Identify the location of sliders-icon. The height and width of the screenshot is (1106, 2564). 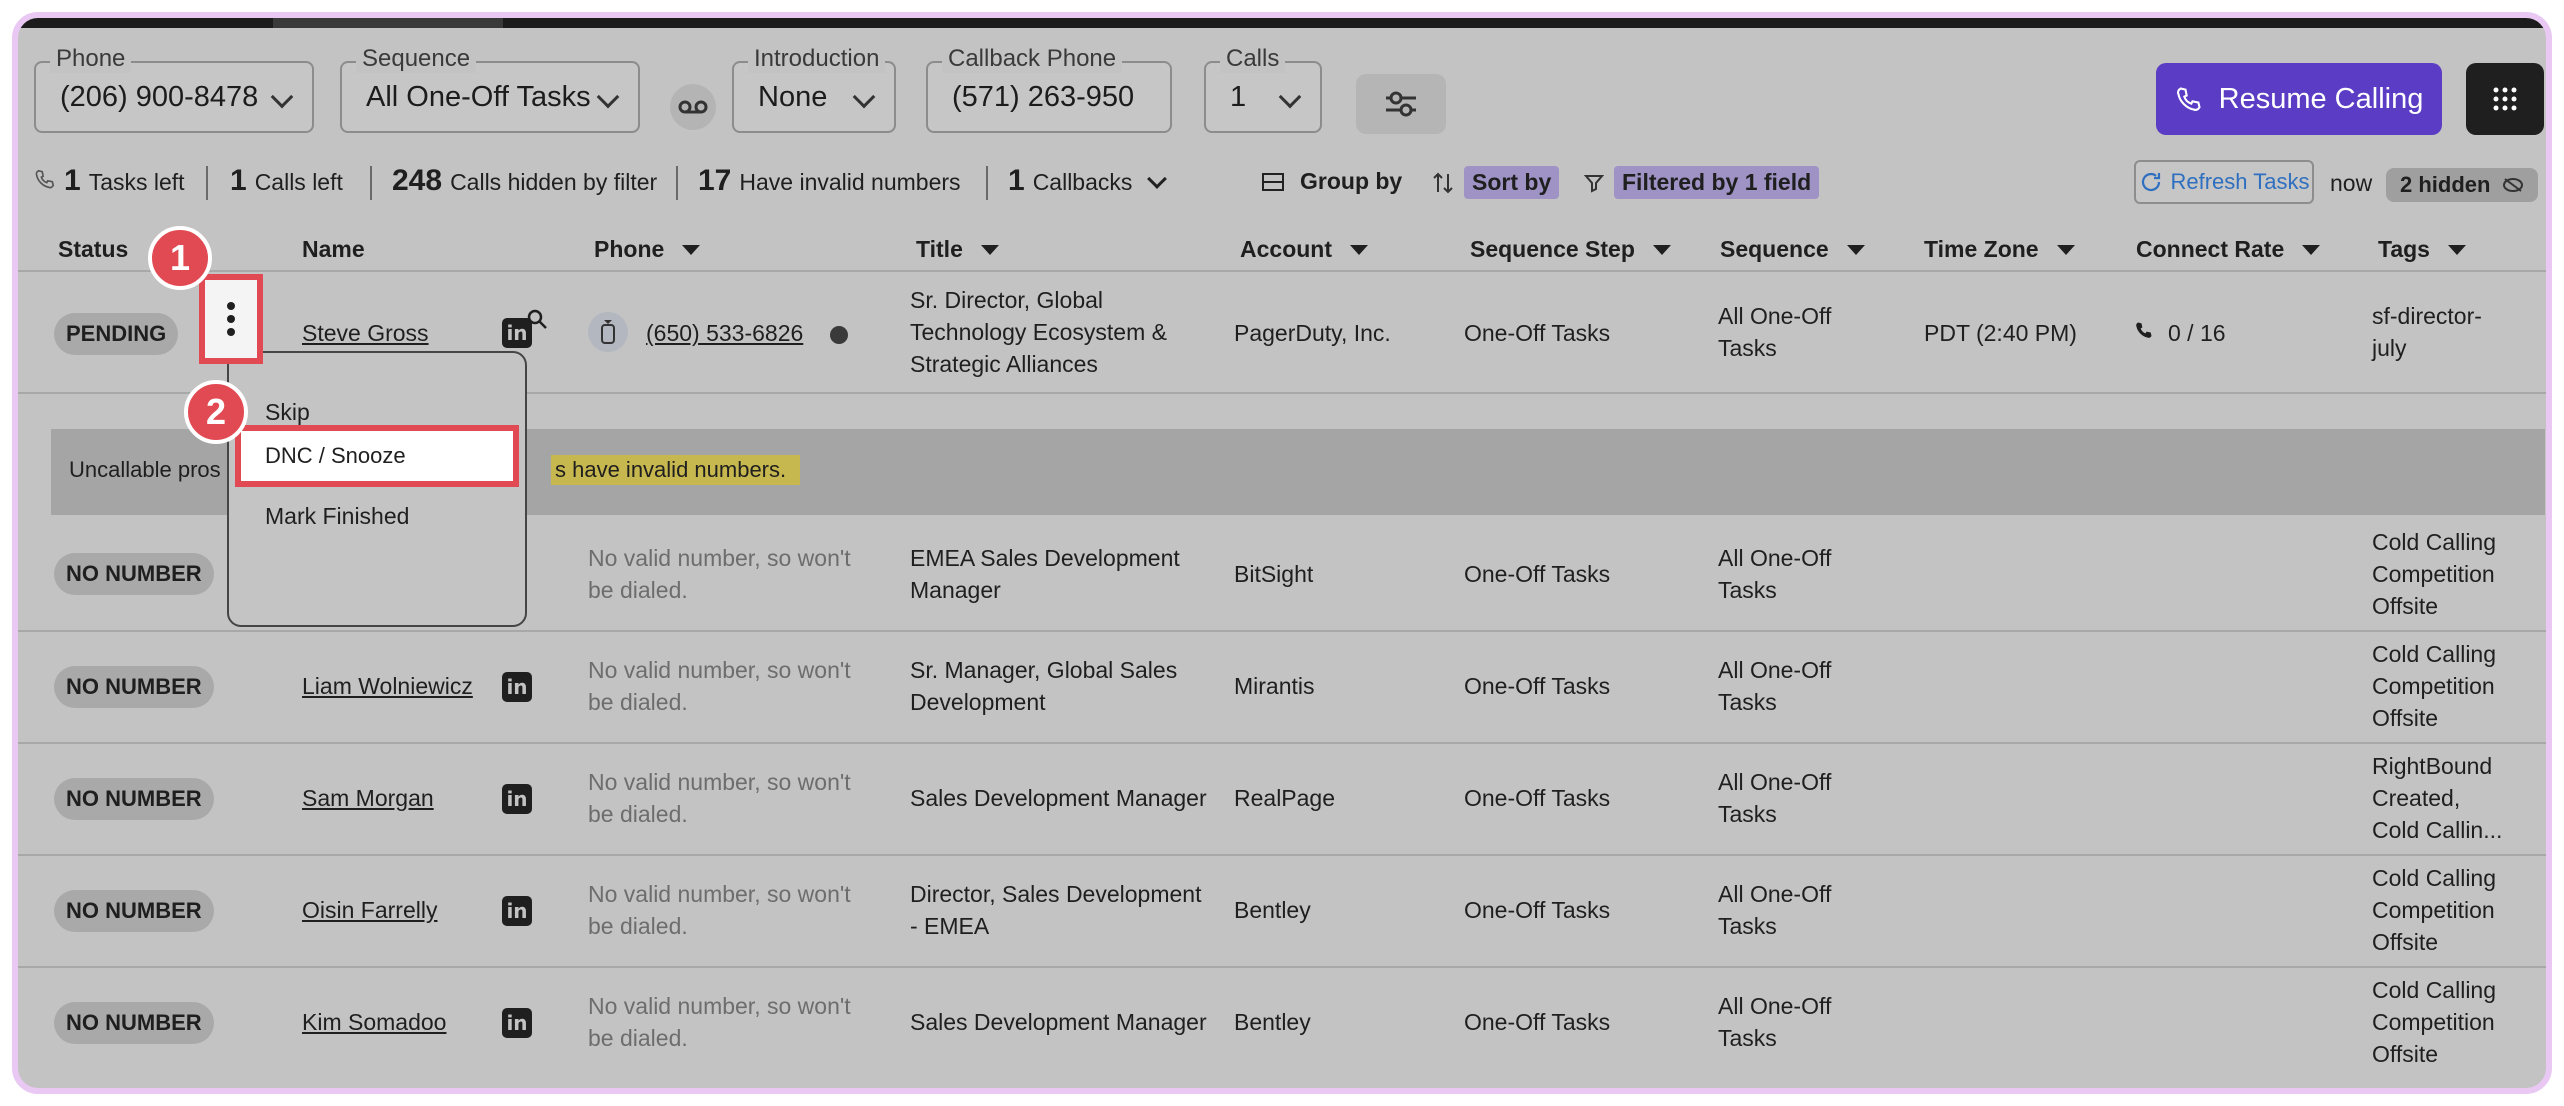
(1401, 104).